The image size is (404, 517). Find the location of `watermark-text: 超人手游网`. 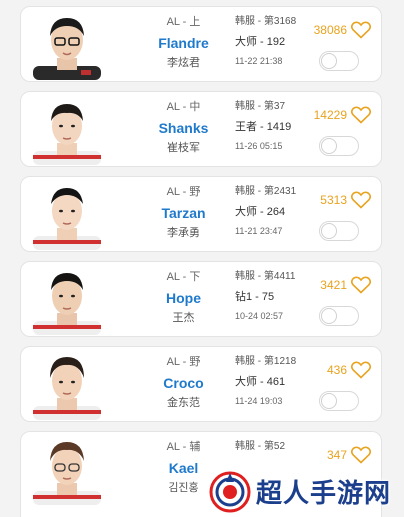

watermark-text: 超人手游网 is located at coordinates (324, 493).